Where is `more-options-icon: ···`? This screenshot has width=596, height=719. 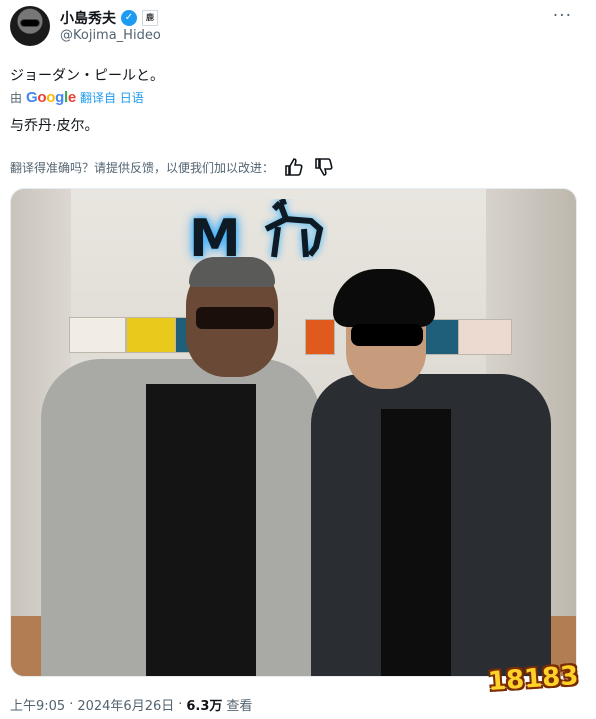 more-options-icon: ··· is located at coordinates (562, 16).